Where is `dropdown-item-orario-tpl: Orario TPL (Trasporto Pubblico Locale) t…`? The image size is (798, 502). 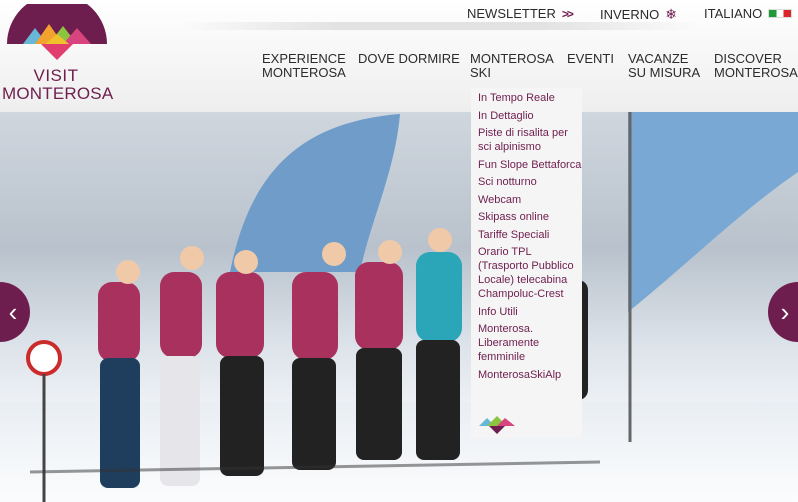
dropdown-item-orario-tpl: Orario TPL (Trasporto Pubblico Locale) t… is located at coordinates (530, 273).